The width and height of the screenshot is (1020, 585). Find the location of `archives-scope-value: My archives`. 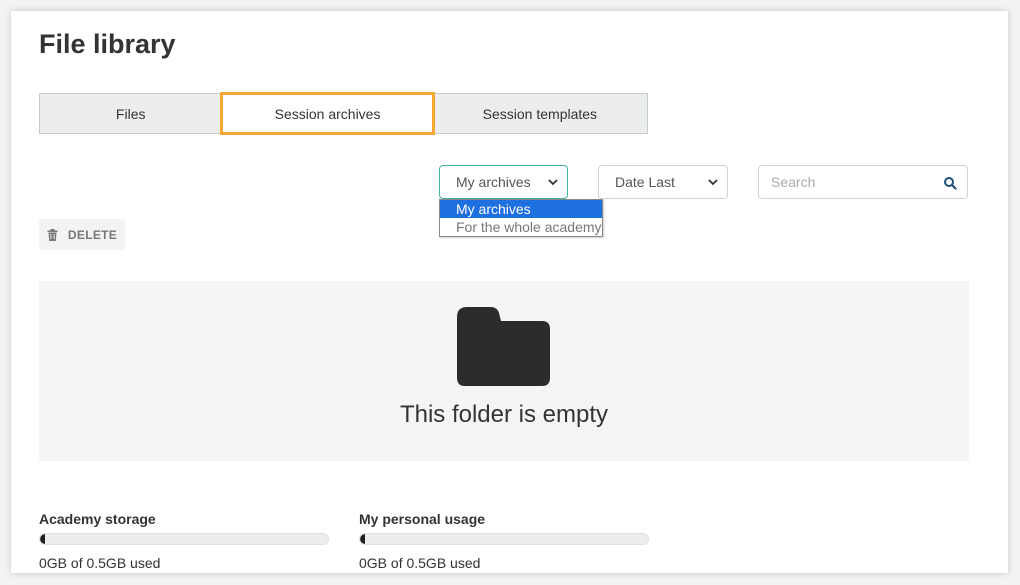

archives-scope-value: My archives is located at coordinates (493, 182).